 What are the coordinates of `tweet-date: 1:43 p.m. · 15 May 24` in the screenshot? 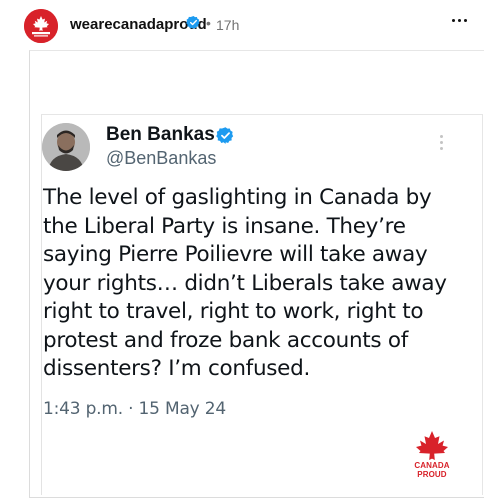 It's located at (134, 409).